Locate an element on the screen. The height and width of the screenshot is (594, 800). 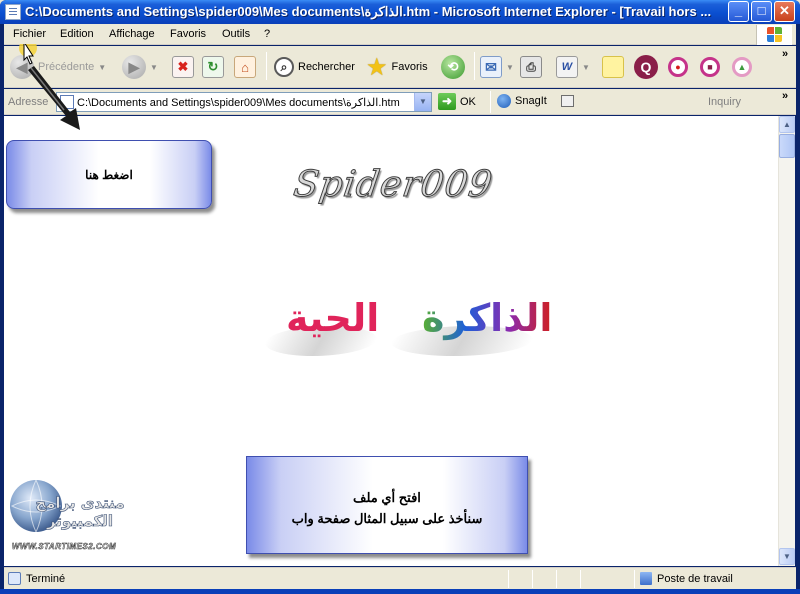
q-logo-icon: Q is located at coordinates (646, 67).